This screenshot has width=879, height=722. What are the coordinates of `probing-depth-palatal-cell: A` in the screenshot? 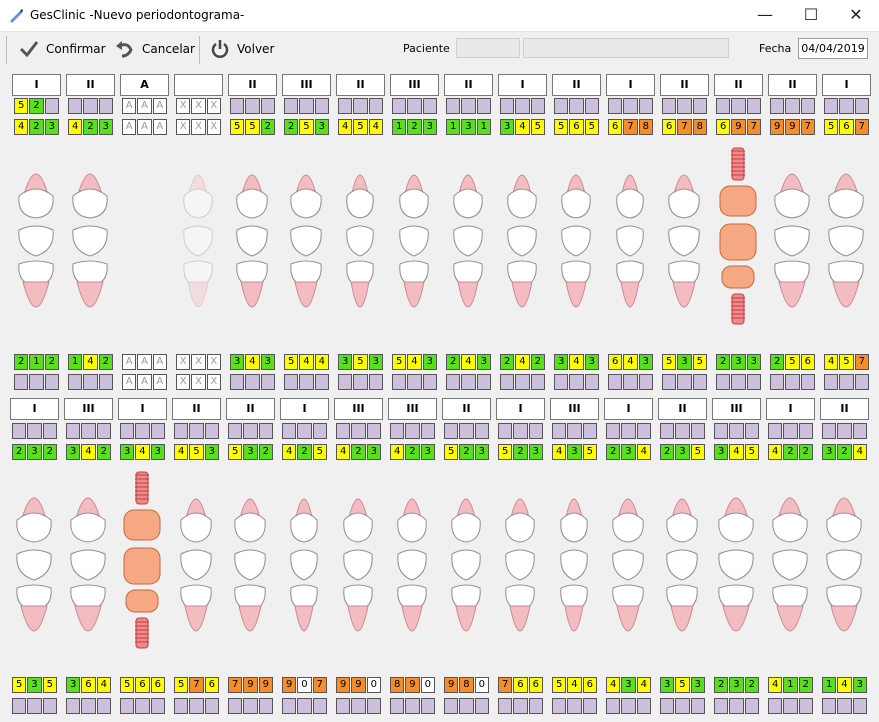 It's located at (129, 362).